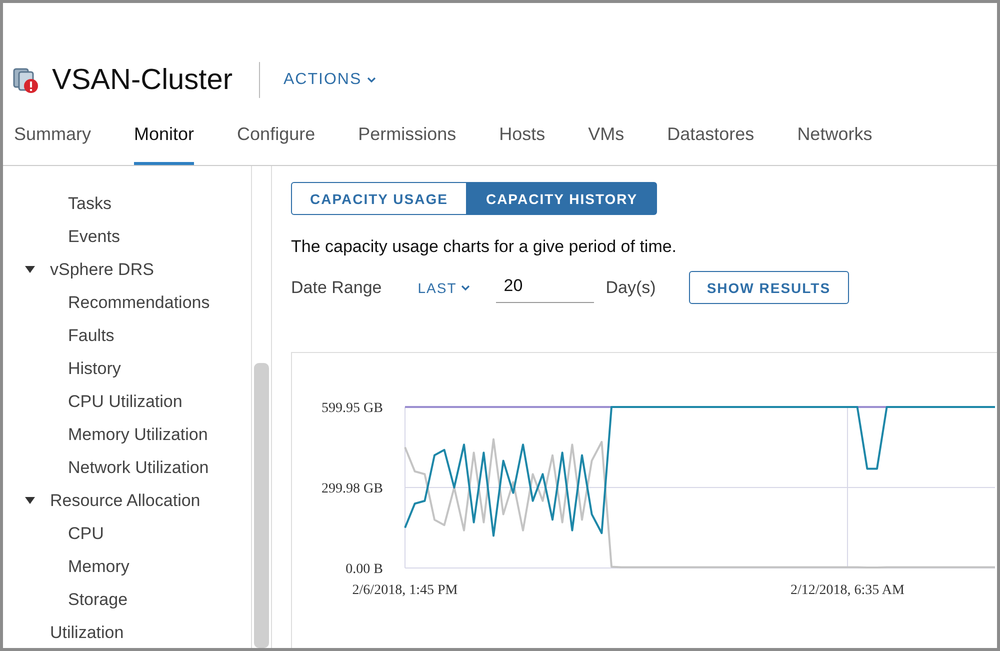  What do you see at coordinates (164, 136) in the screenshot?
I see `nav-tab: Monitor` at bounding box center [164, 136].